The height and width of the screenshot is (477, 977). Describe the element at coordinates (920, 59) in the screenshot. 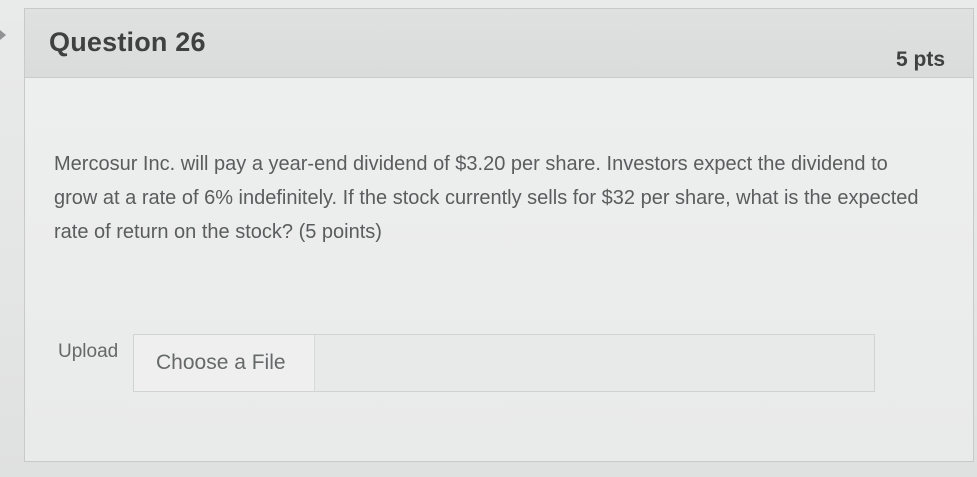

I see `question-points: 5 pts` at that location.